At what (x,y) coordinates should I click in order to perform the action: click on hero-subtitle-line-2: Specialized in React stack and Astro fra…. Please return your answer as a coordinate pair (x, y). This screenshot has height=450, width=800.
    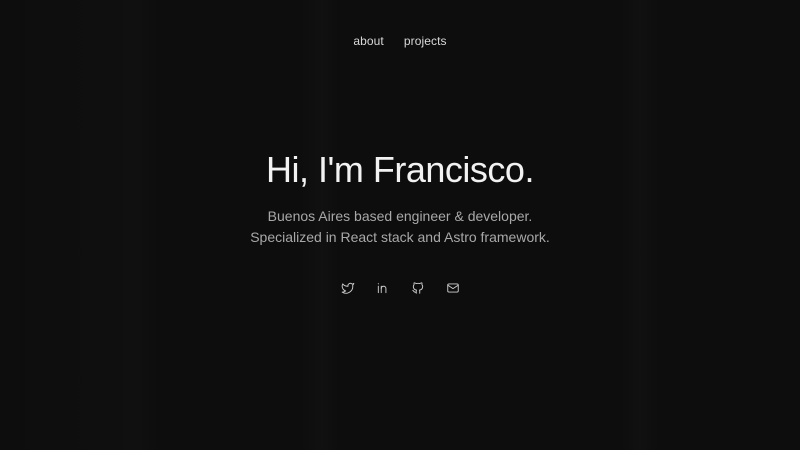
    Looking at the image, I should click on (400, 237).